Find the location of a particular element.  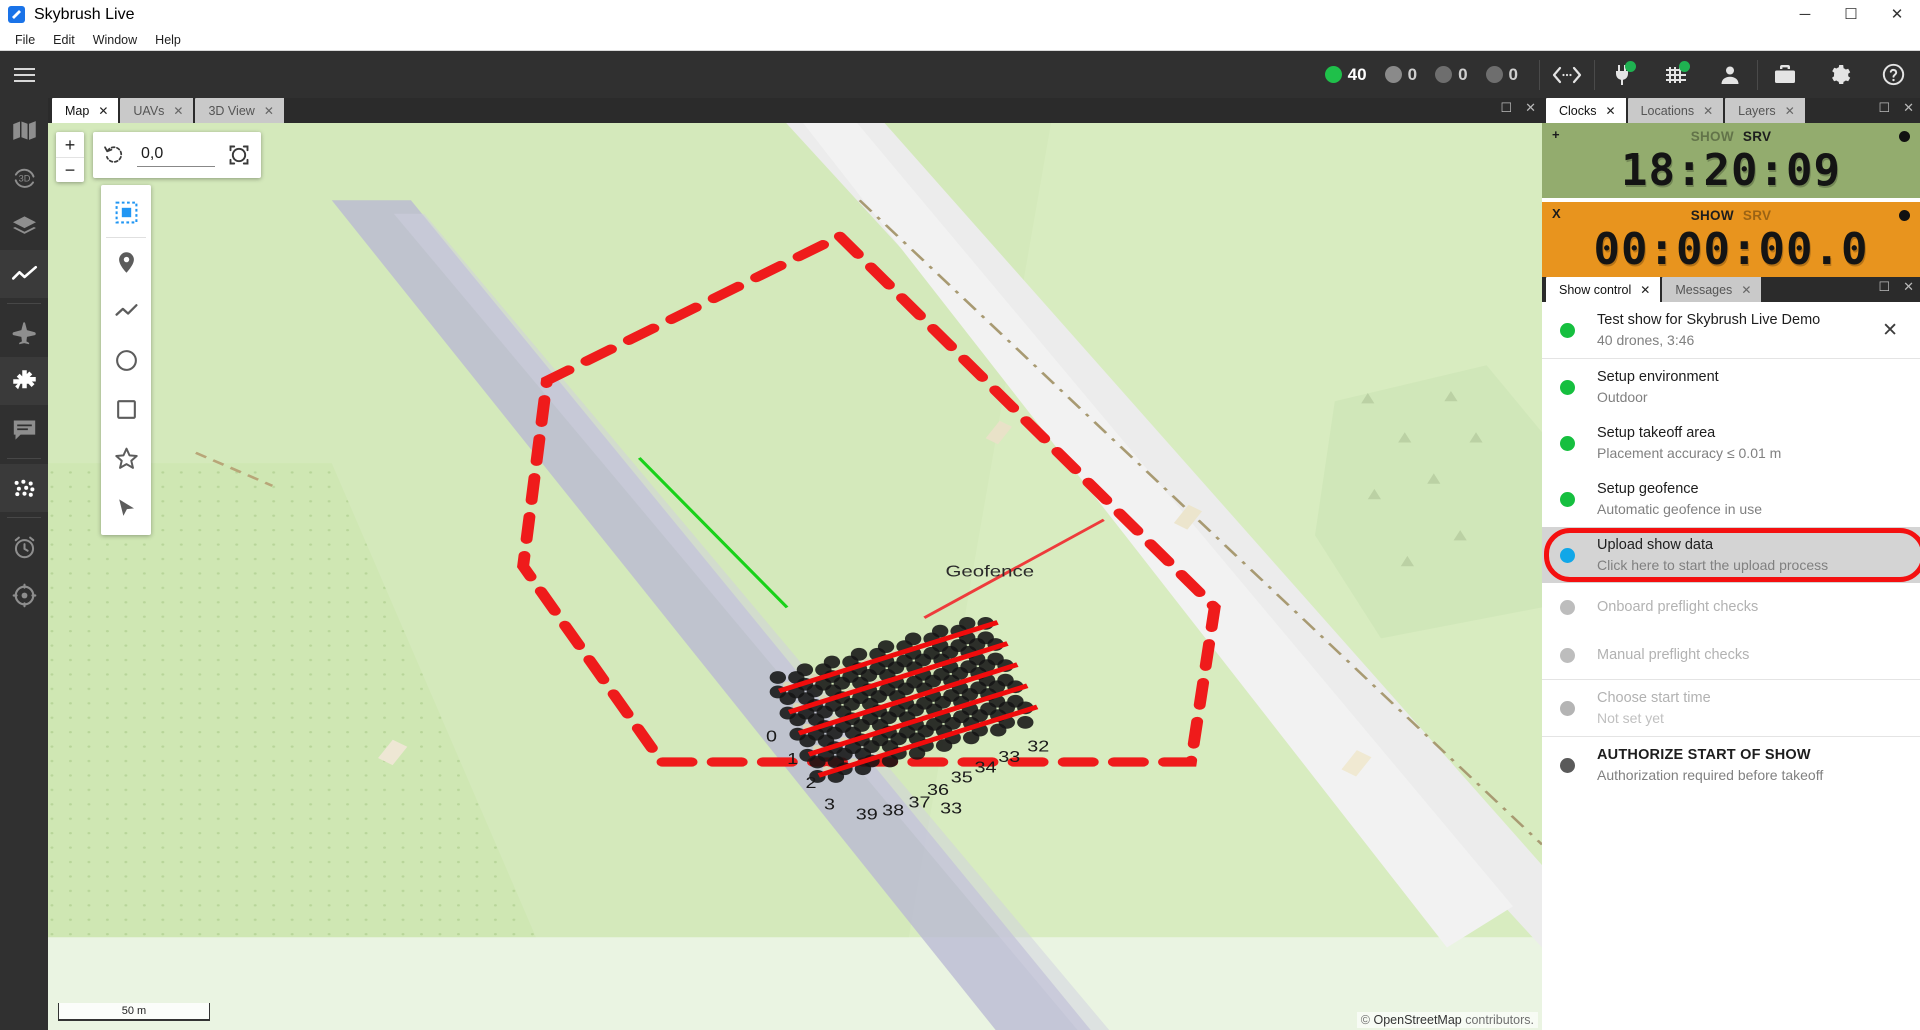

star-polygon-tool is located at coordinates (126, 458).